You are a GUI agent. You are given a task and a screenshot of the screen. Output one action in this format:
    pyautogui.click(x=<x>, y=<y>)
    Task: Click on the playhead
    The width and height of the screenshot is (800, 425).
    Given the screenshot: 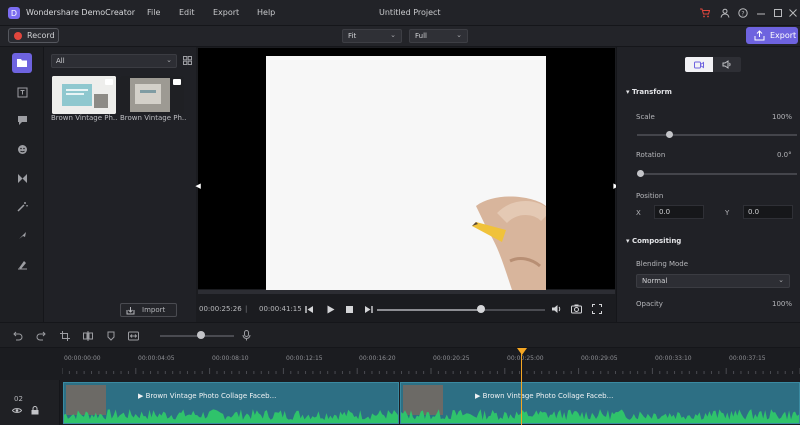 What is the action you would take?
    pyautogui.click(x=521, y=387)
    